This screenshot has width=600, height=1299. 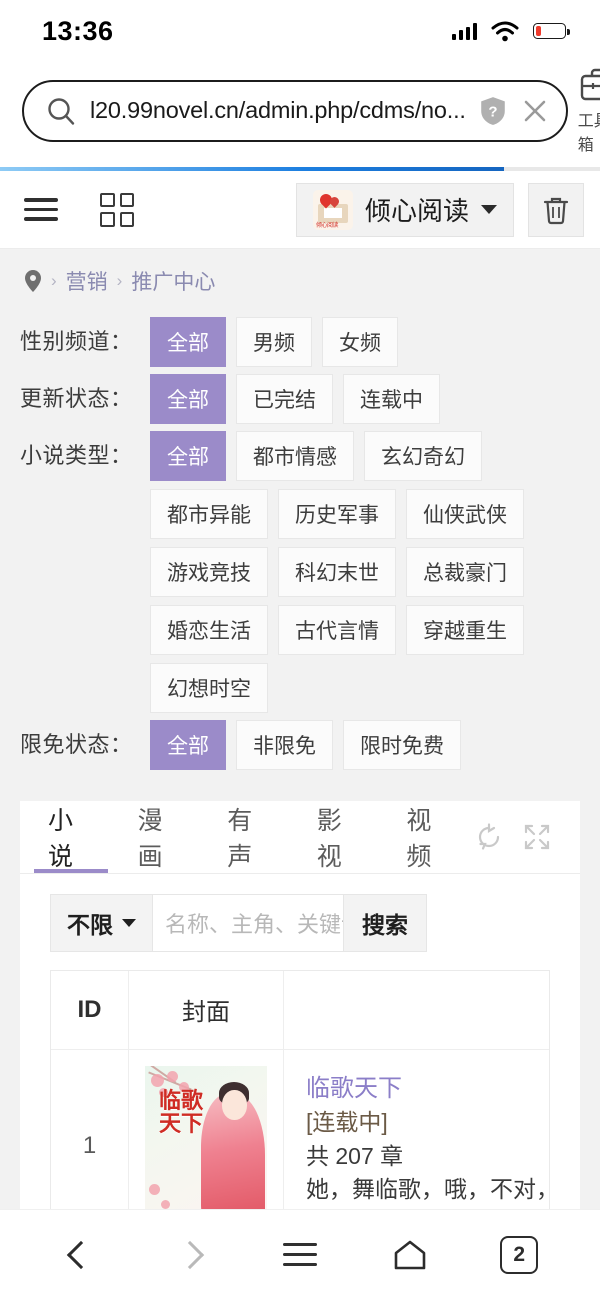 I want to click on home-icon, so click(x=409, y=1254).